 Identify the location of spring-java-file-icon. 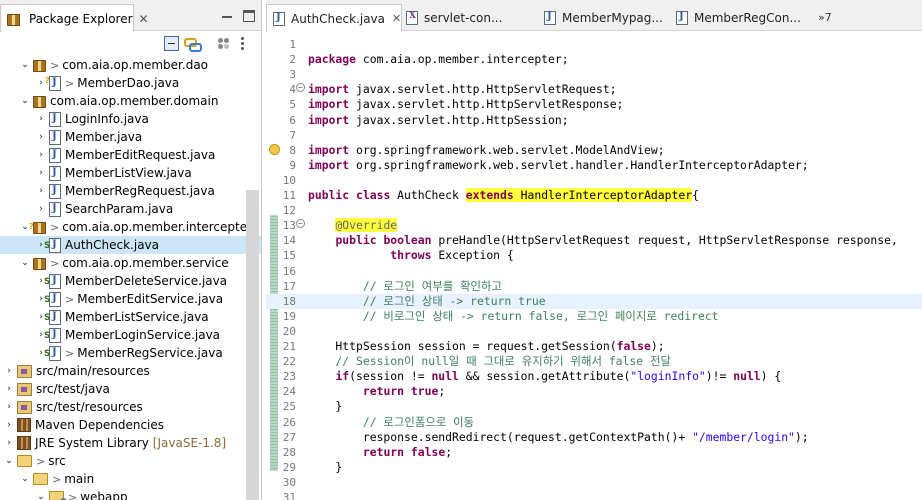
(52, 353).